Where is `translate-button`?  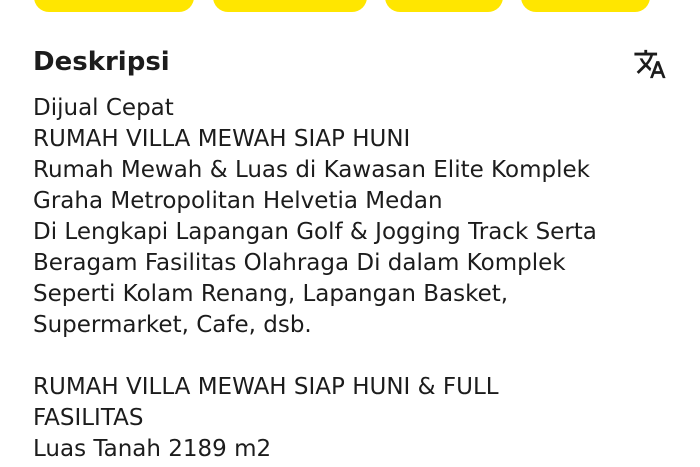 translate-button is located at coordinates (650, 64).